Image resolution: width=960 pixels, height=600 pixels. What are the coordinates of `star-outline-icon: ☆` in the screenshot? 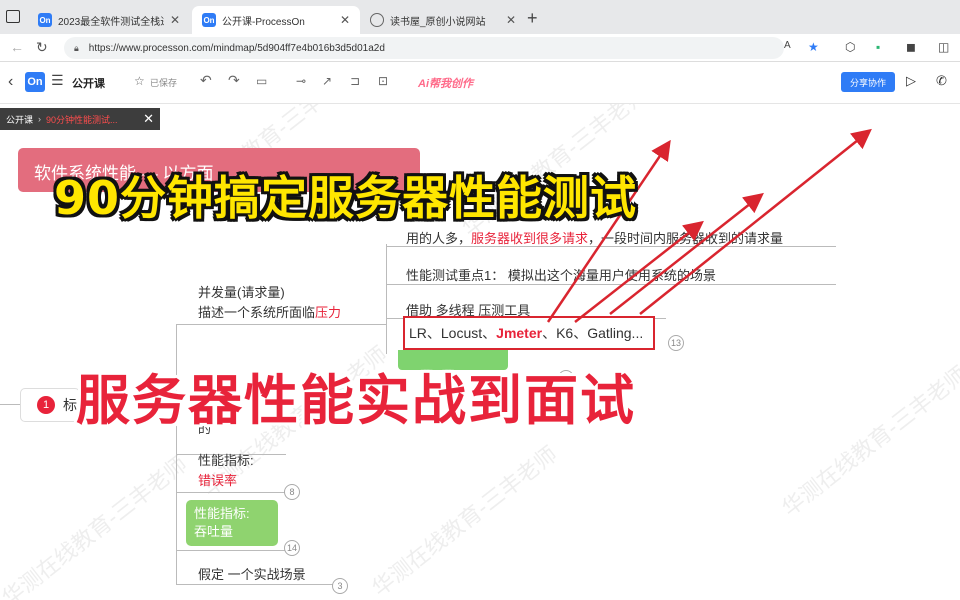 It's located at (139, 81).